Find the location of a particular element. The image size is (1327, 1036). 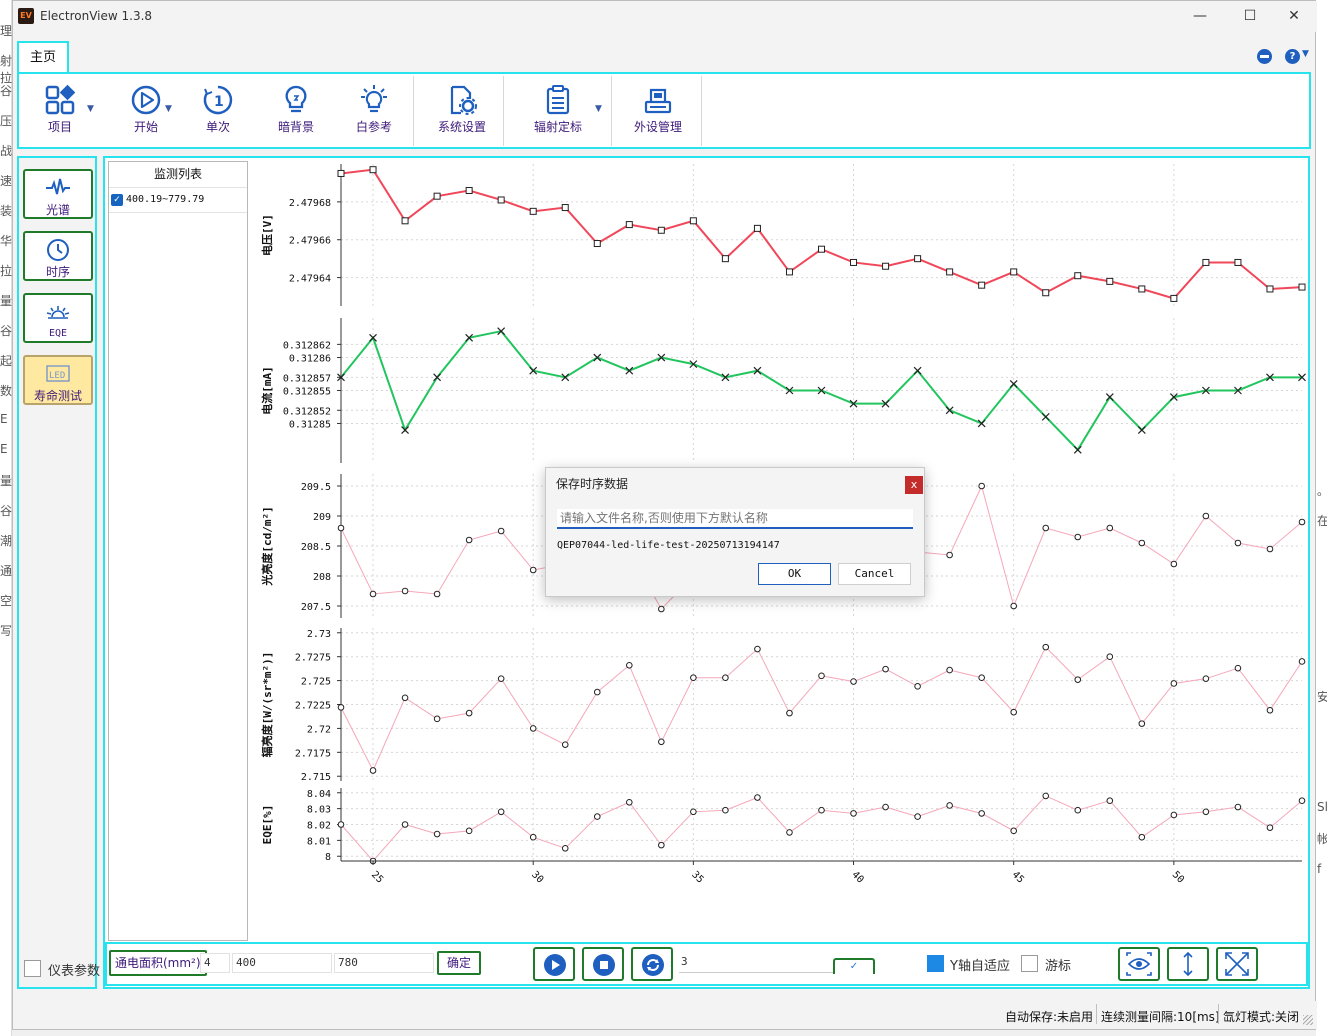

settings-doc-icon is located at coordinates (463, 100).